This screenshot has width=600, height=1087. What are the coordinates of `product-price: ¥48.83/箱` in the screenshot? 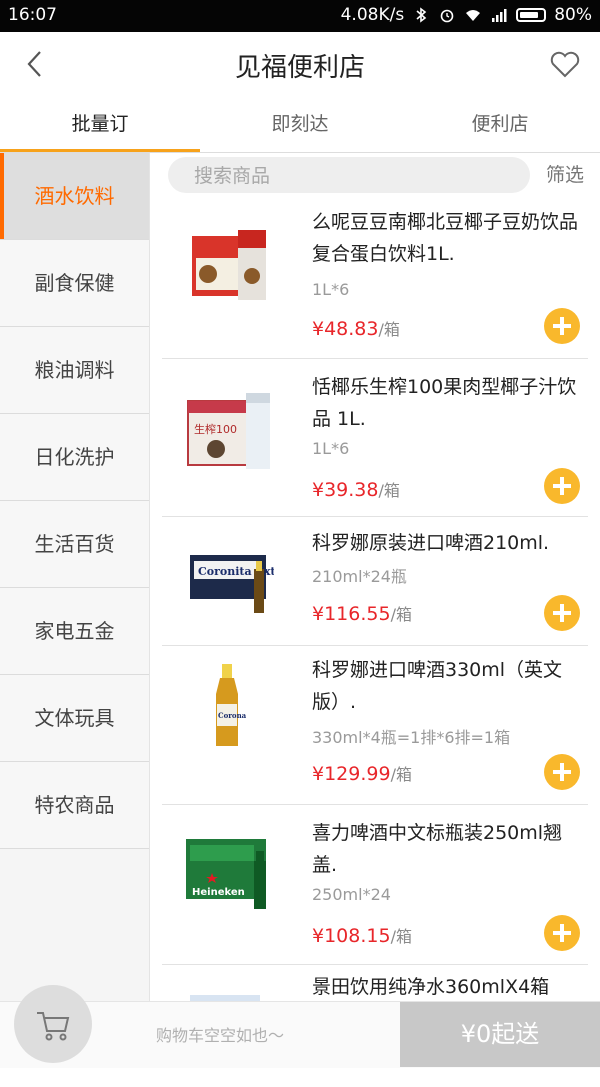 It's located at (356, 328).